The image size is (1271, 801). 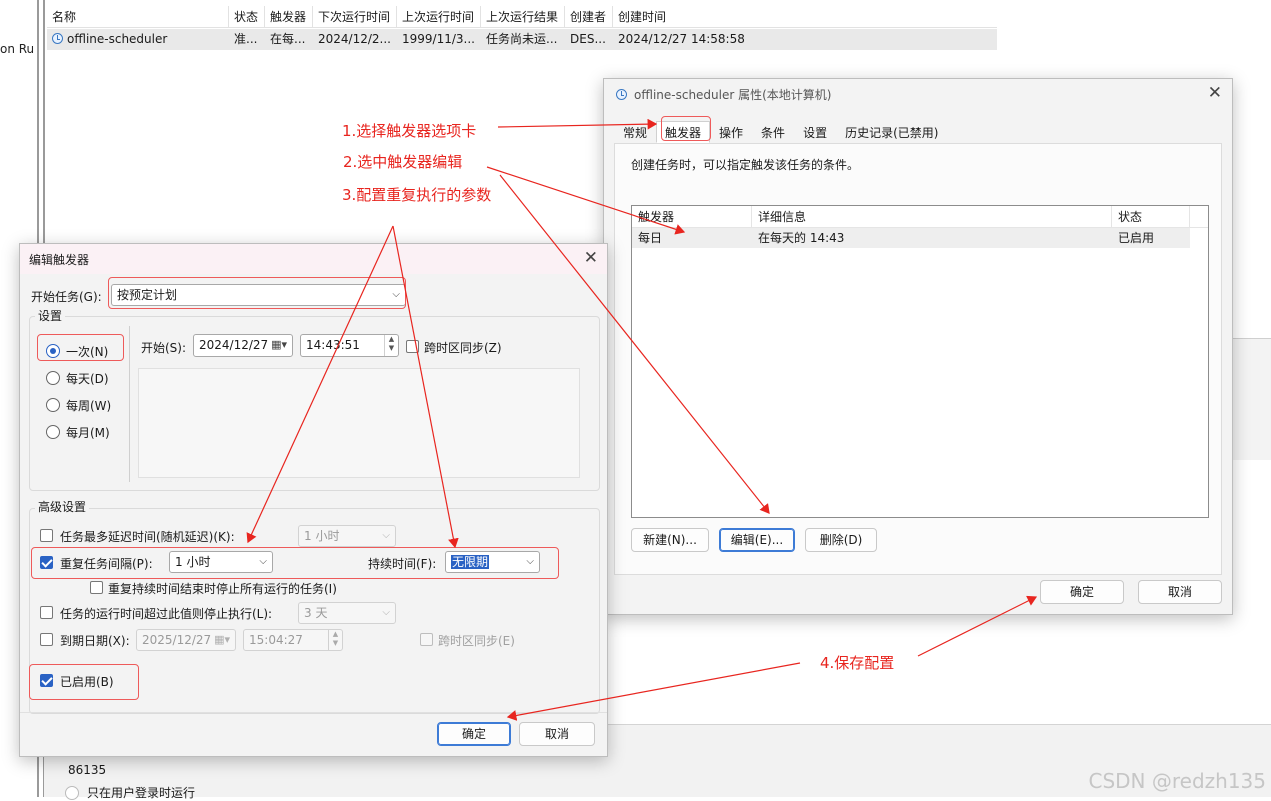 I want to click on annotation-step2: 2.选中触发器编辑, so click(x=403, y=162).